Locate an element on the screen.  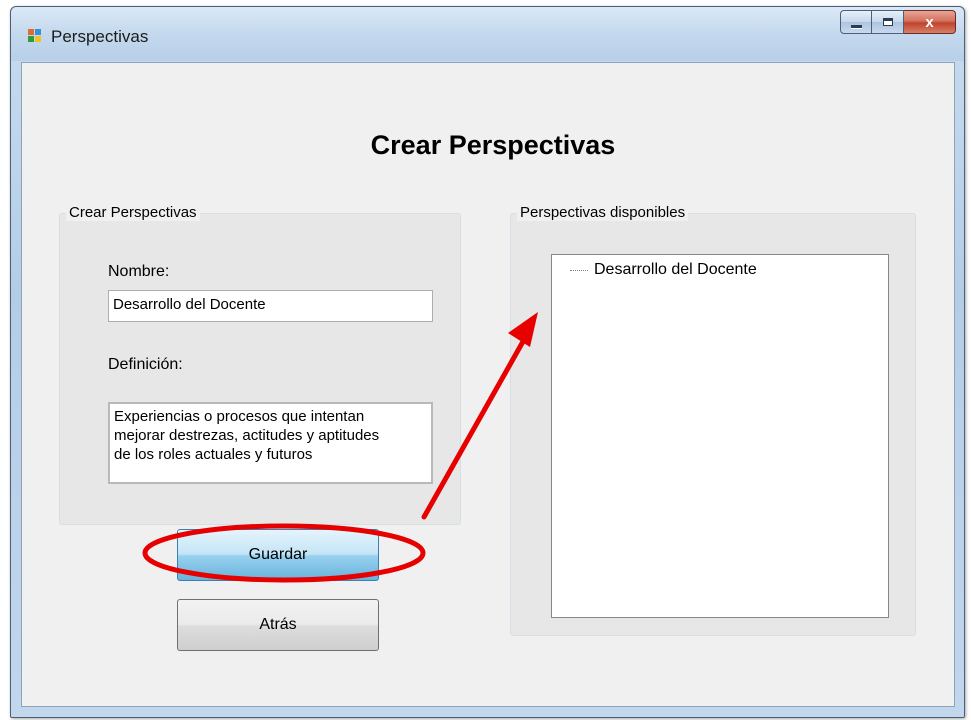
close-button: x is located at coordinates (930, 22).